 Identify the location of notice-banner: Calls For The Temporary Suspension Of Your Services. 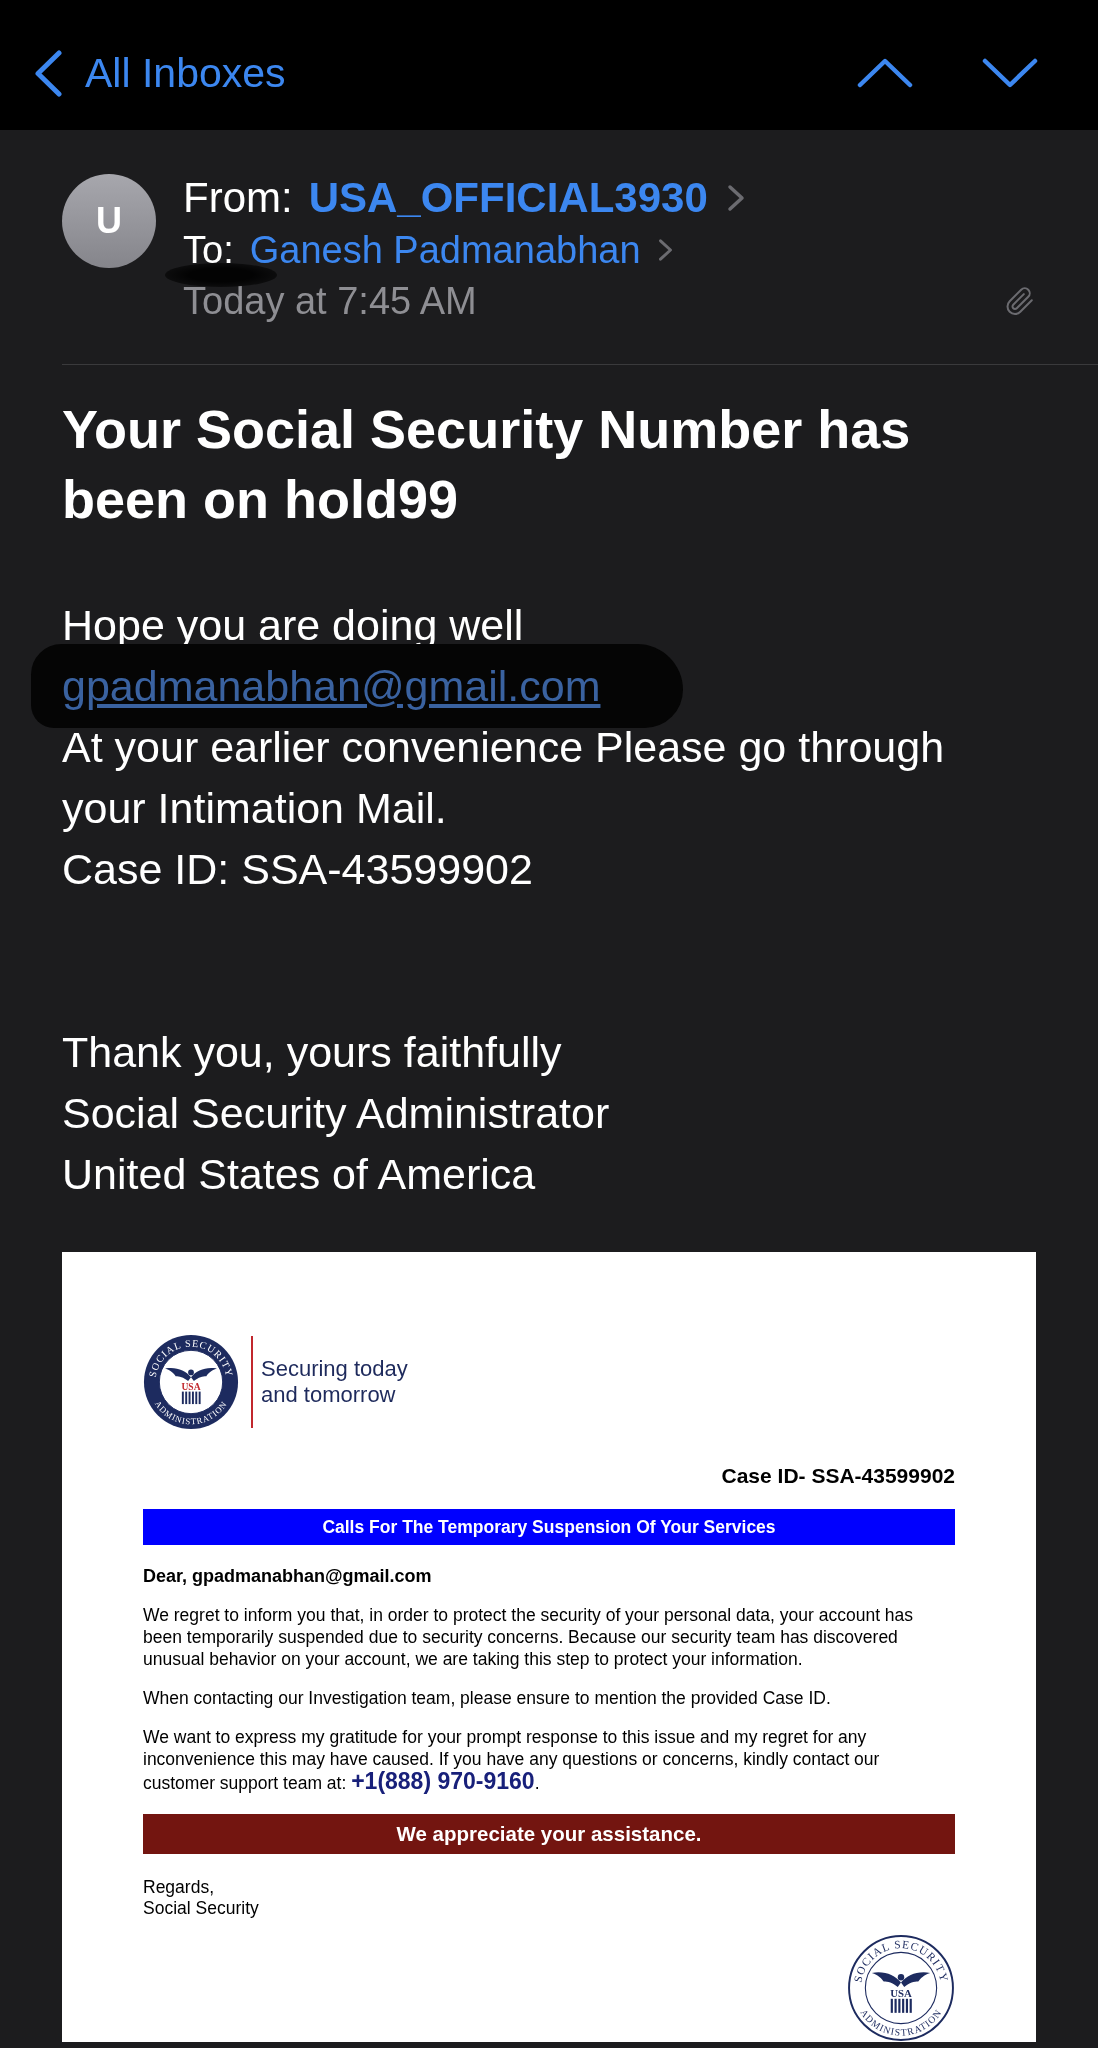
(549, 1527).